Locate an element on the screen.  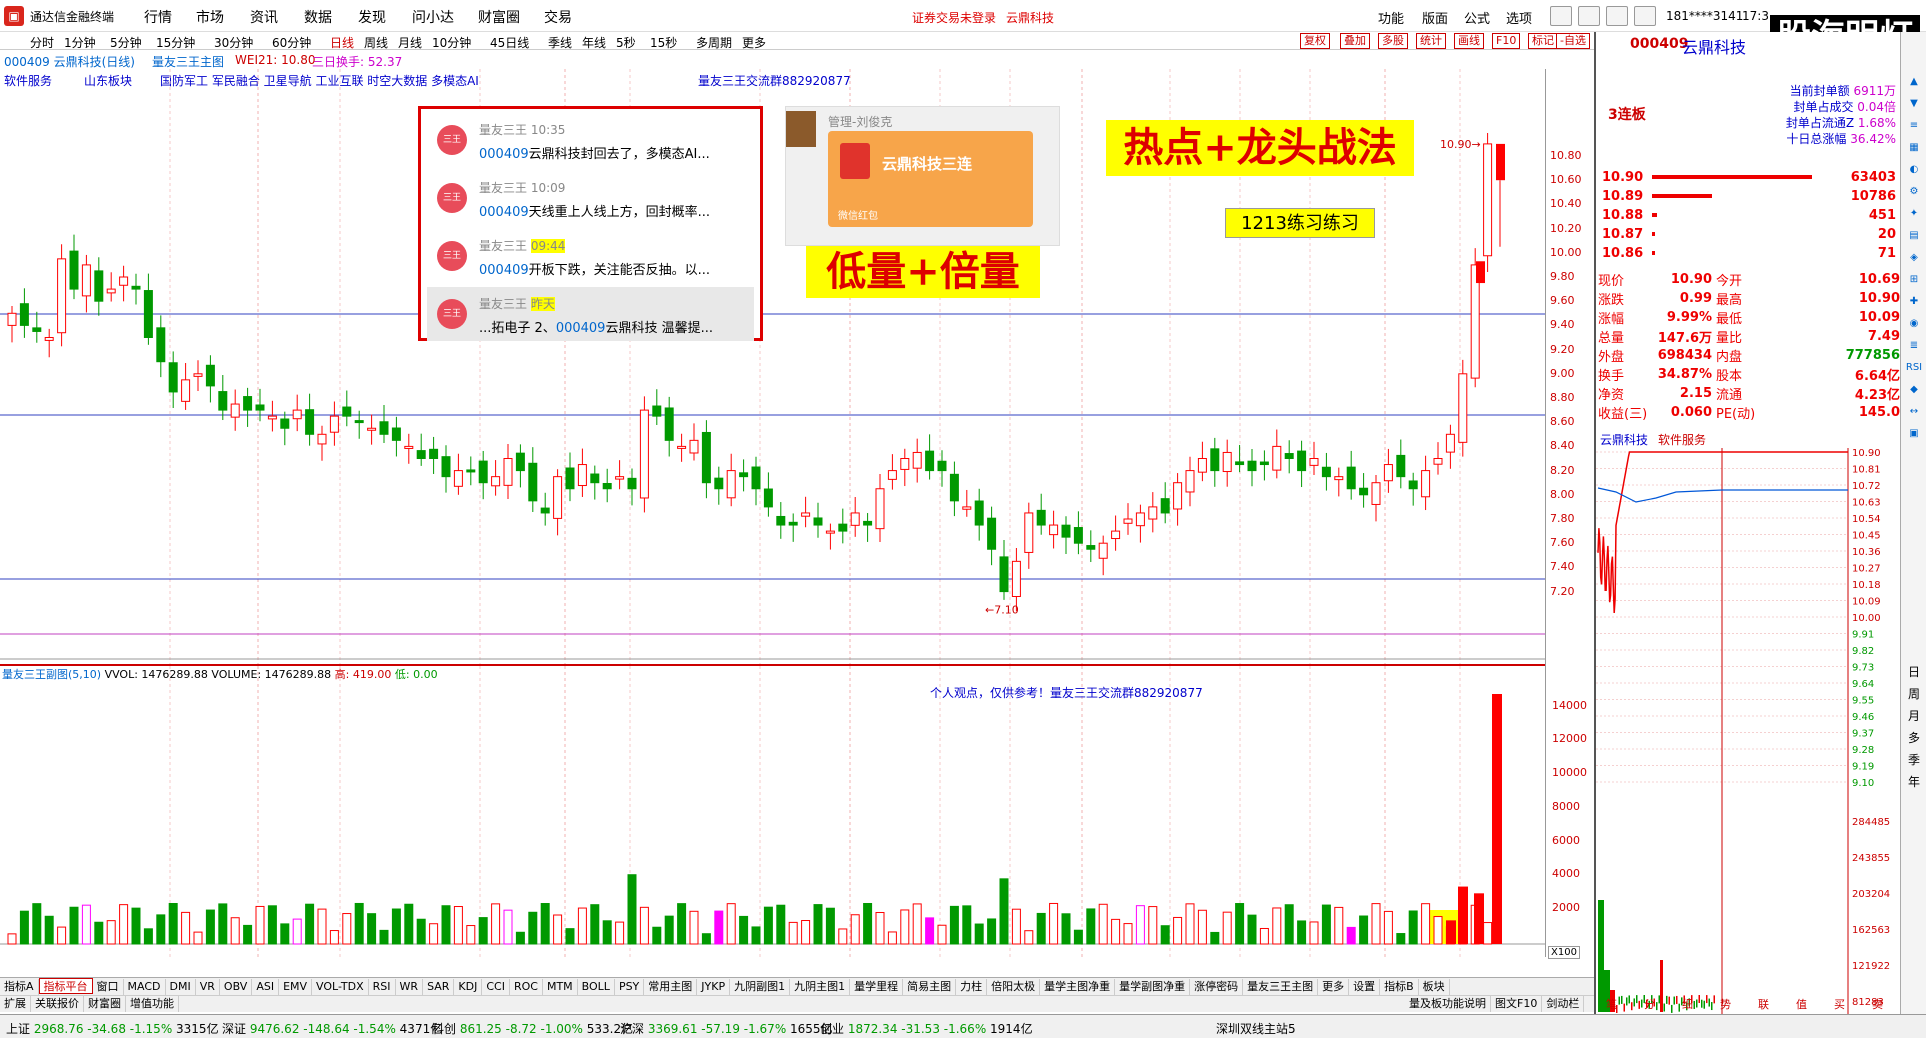
indicator-tab: 简易主图 is located at coordinates (930, 987).